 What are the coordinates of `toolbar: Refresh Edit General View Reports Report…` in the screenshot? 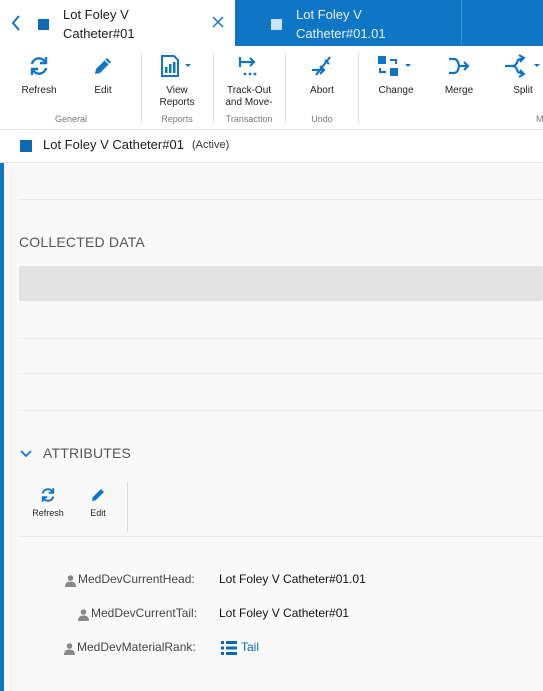 It's located at (271, 88).